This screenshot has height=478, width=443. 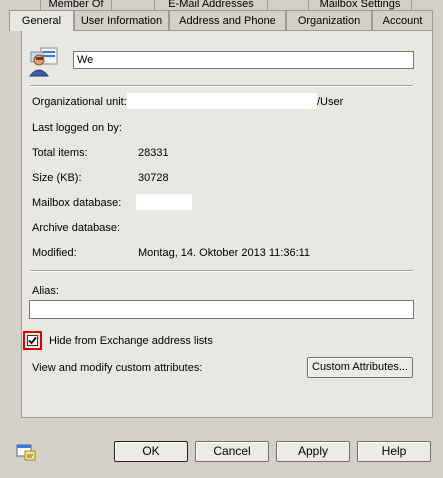 I want to click on modified-value: Montag, 14. Oktober 2013 11:36:11, so click(x=224, y=253).